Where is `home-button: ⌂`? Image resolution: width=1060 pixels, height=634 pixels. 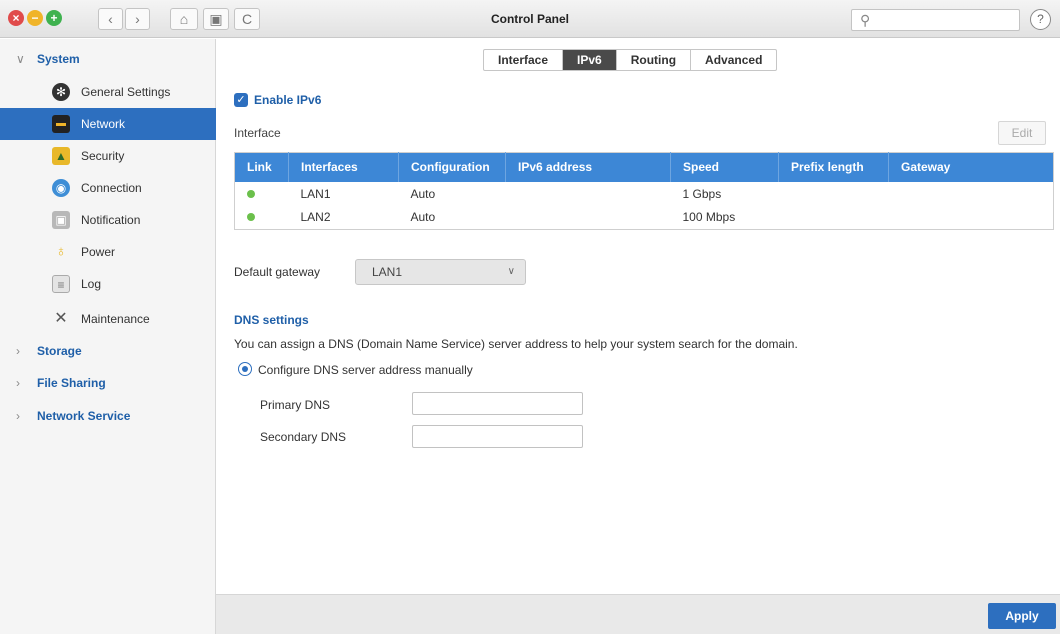
home-button: ⌂ is located at coordinates (184, 19).